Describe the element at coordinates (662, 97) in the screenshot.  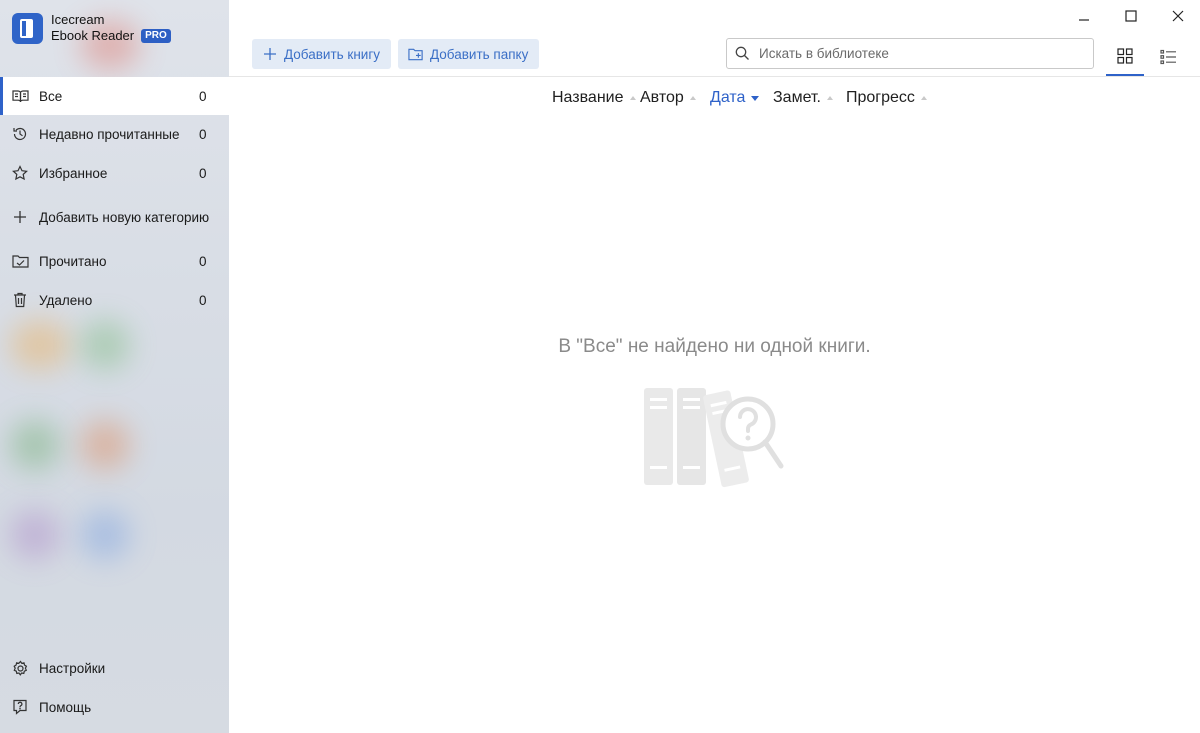
I see `sort-label: Автор` at that location.